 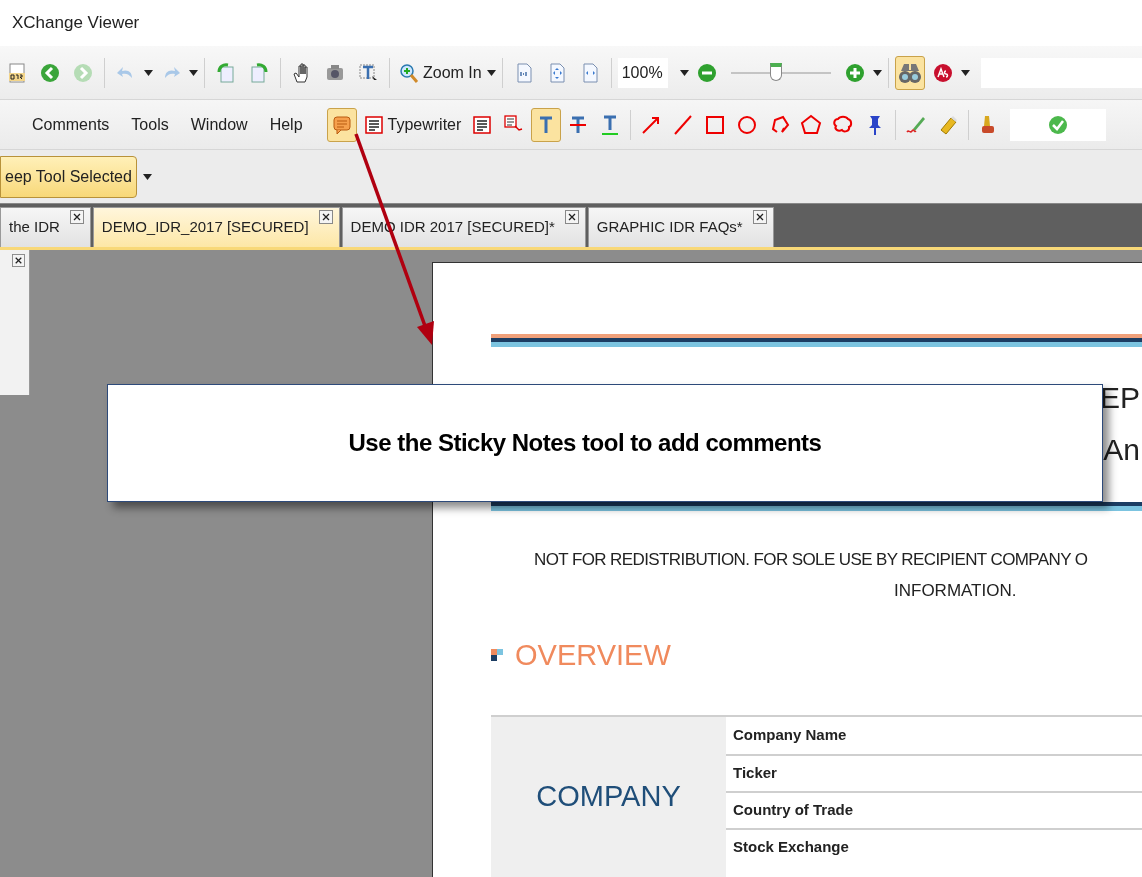 I want to click on menu-item: Tools, so click(x=150, y=124).